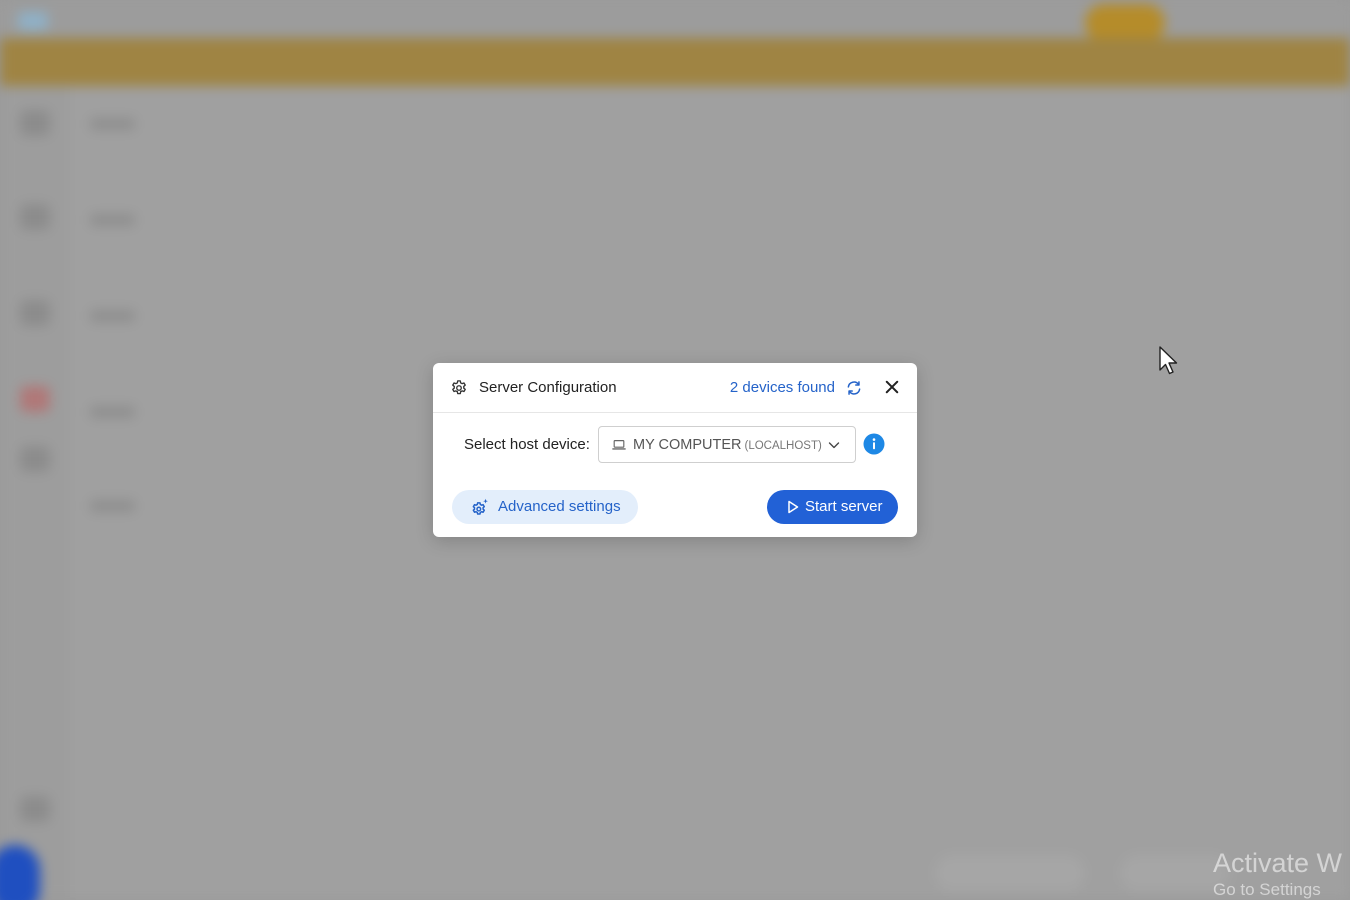 Image resolution: width=1350 pixels, height=900 pixels. Describe the element at coordinates (834, 445) in the screenshot. I see `chevron-down-icon` at that location.